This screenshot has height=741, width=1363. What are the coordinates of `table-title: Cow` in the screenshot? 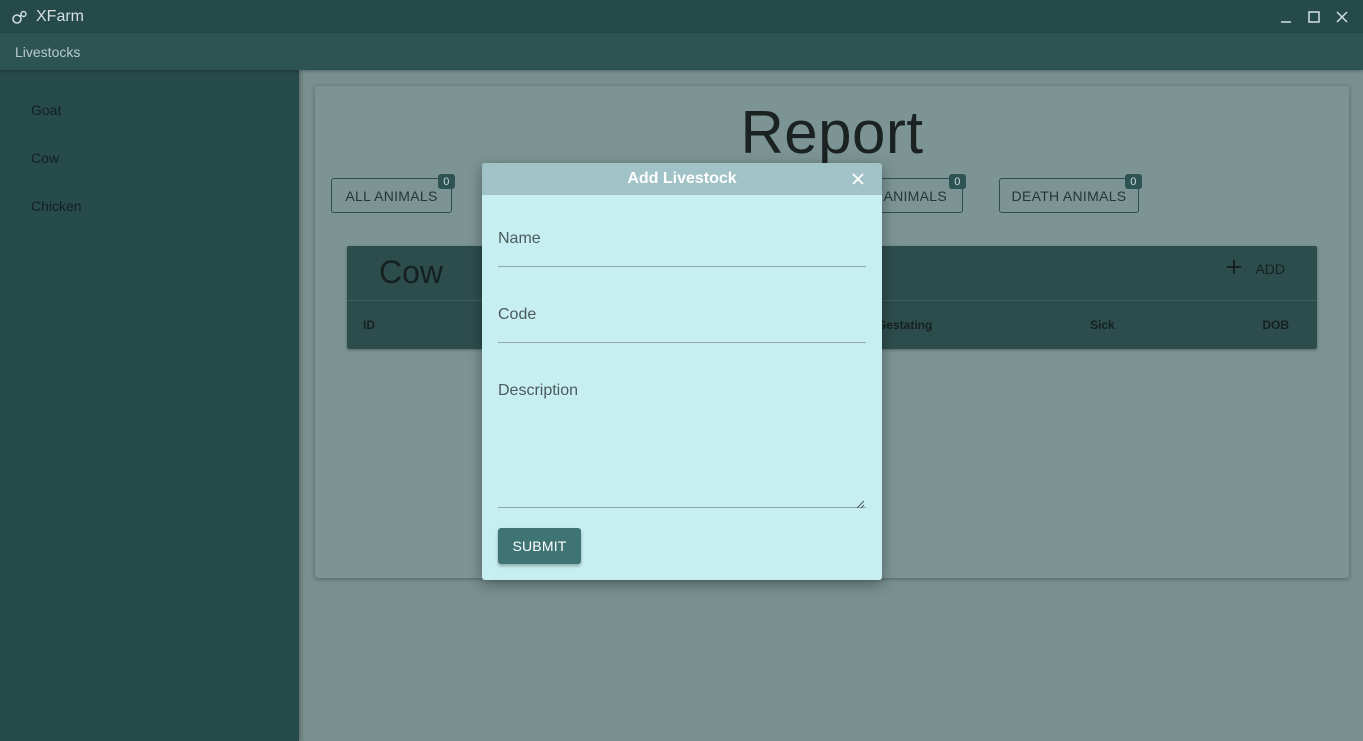 It's located at (411, 272).